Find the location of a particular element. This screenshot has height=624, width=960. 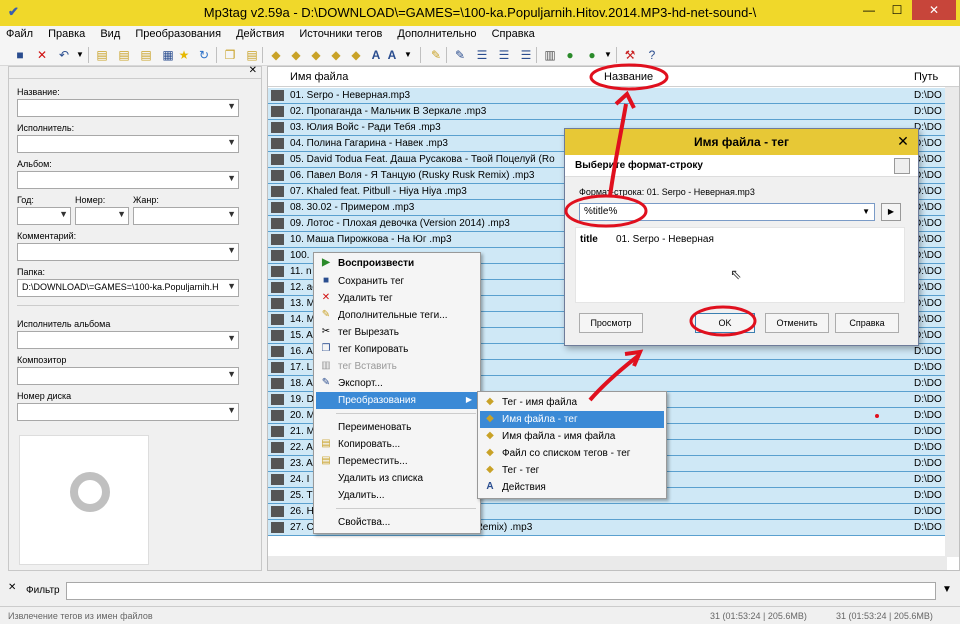

undo-dropdown-icon: ▼ is located at coordinates (80, 55).